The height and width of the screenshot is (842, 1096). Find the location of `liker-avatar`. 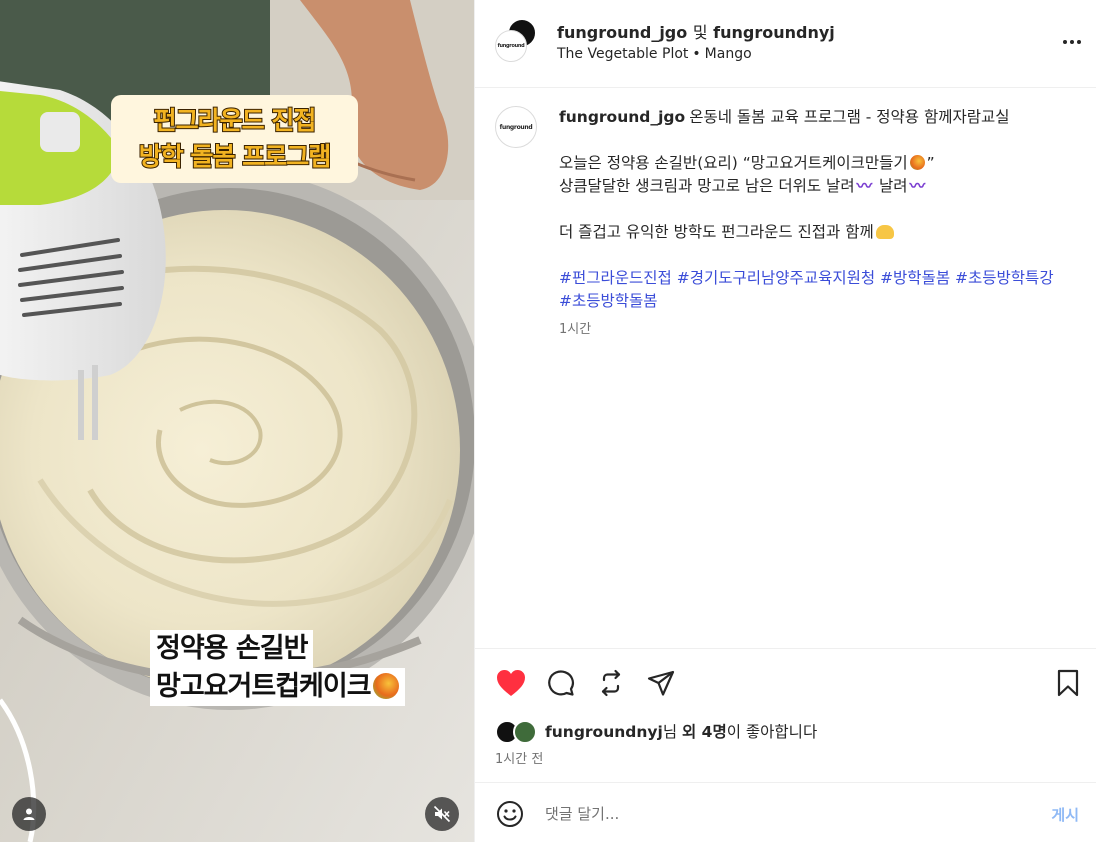

liker-avatar is located at coordinates (525, 732).